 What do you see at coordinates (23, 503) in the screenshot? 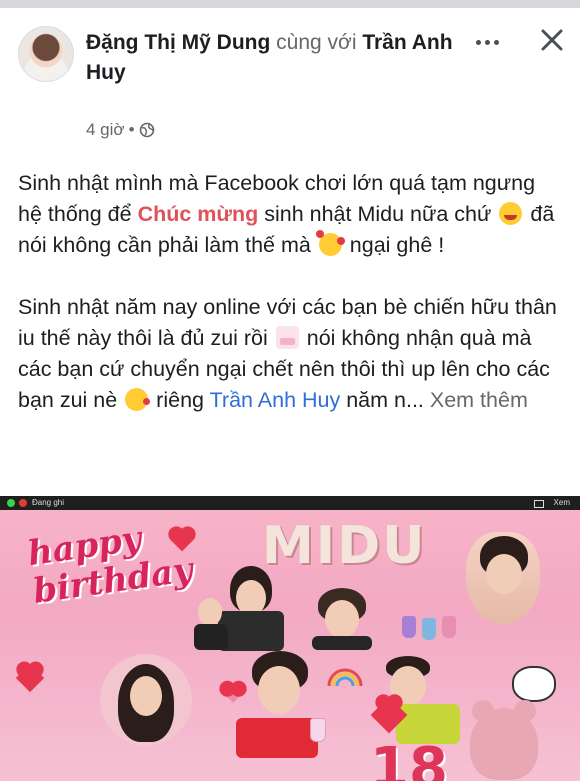
I see `record-icon` at bounding box center [23, 503].